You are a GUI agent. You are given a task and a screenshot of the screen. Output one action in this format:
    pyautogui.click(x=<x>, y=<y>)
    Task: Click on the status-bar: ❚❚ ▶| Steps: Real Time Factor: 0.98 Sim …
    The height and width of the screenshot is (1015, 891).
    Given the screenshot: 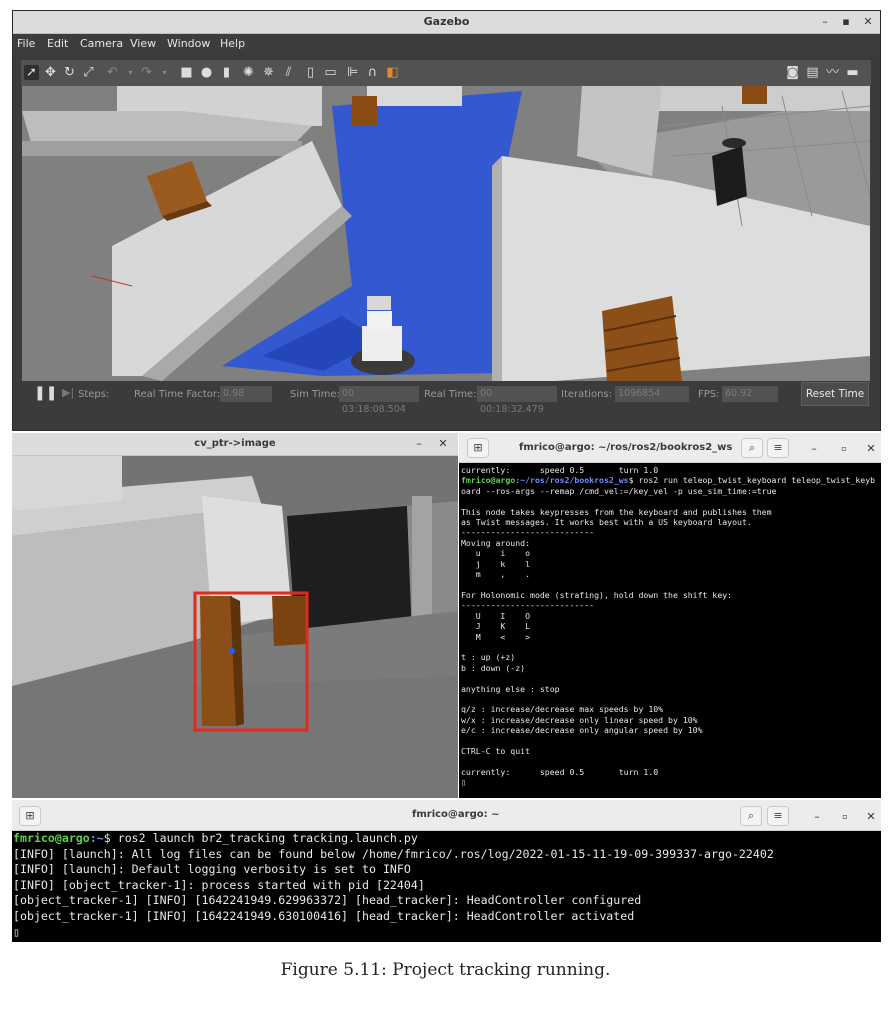 What is the action you would take?
    pyautogui.click(x=446, y=398)
    